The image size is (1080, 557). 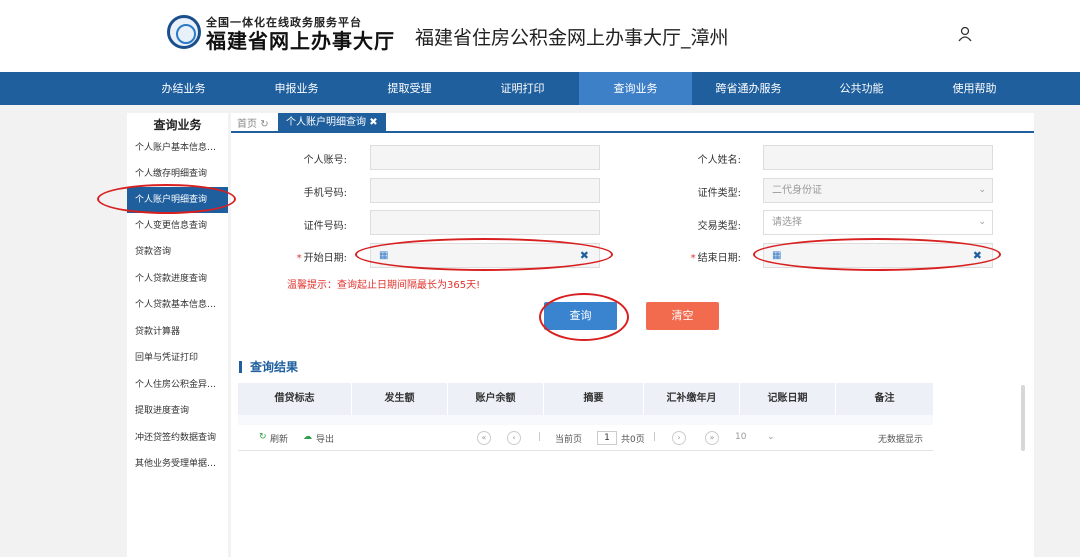 What do you see at coordinates (325, 193) in the screenshot?
I see `phone-label: 手机号码:` at bounding box center [325, 193].